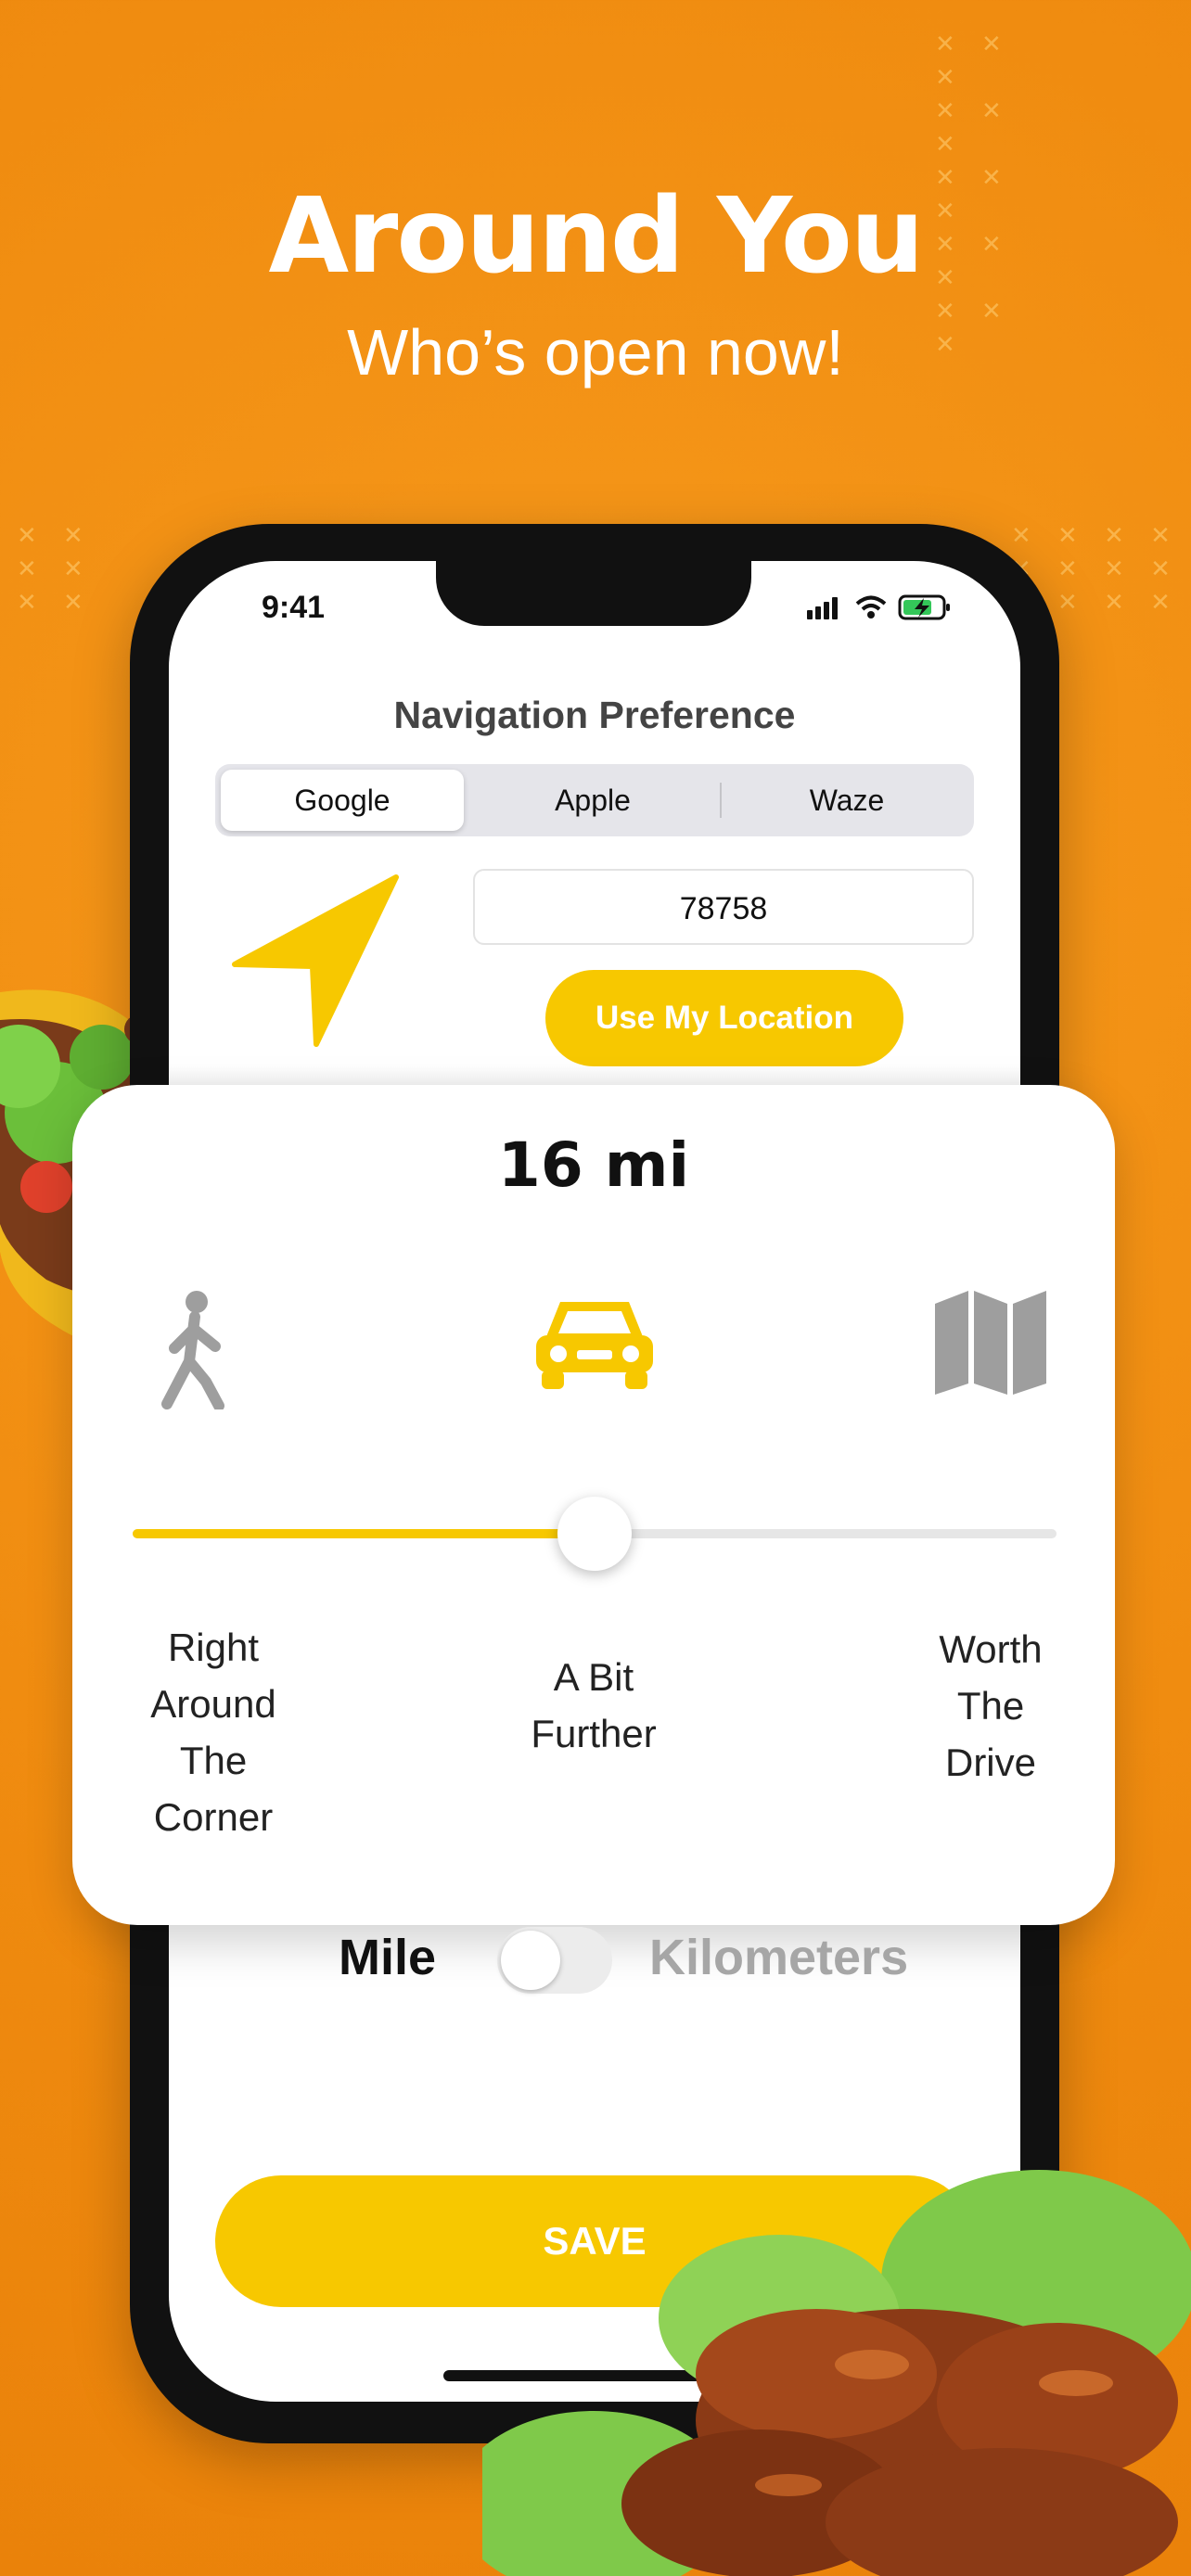 This screenshot has width=1191, height=2576. I want to click on label-worth-the-drive: Worth The Drive, so click(990, 1706).